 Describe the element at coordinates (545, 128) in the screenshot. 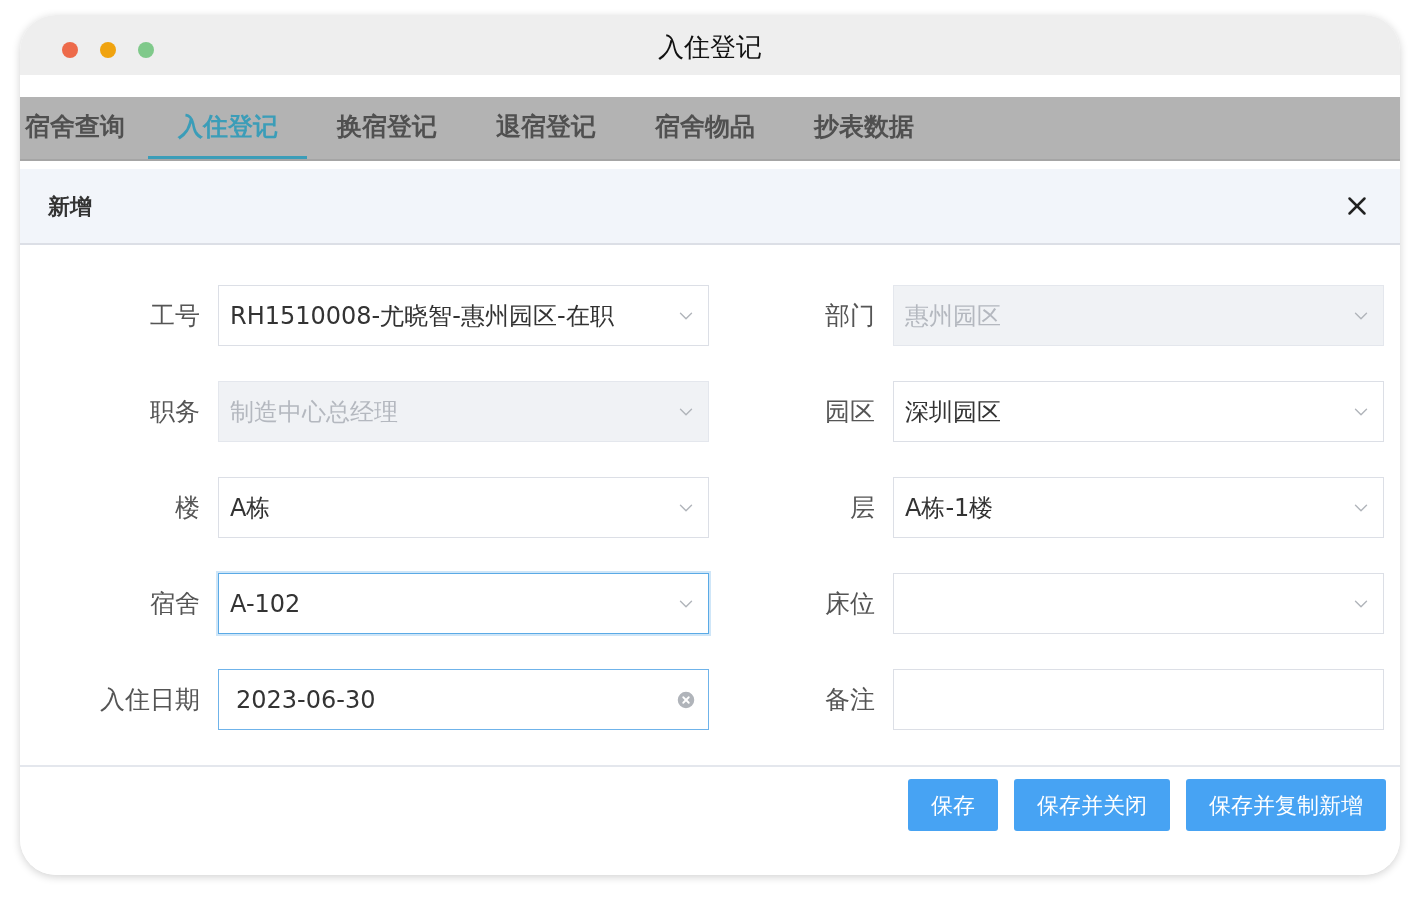

I see `tab: 退宿登记` at that location.